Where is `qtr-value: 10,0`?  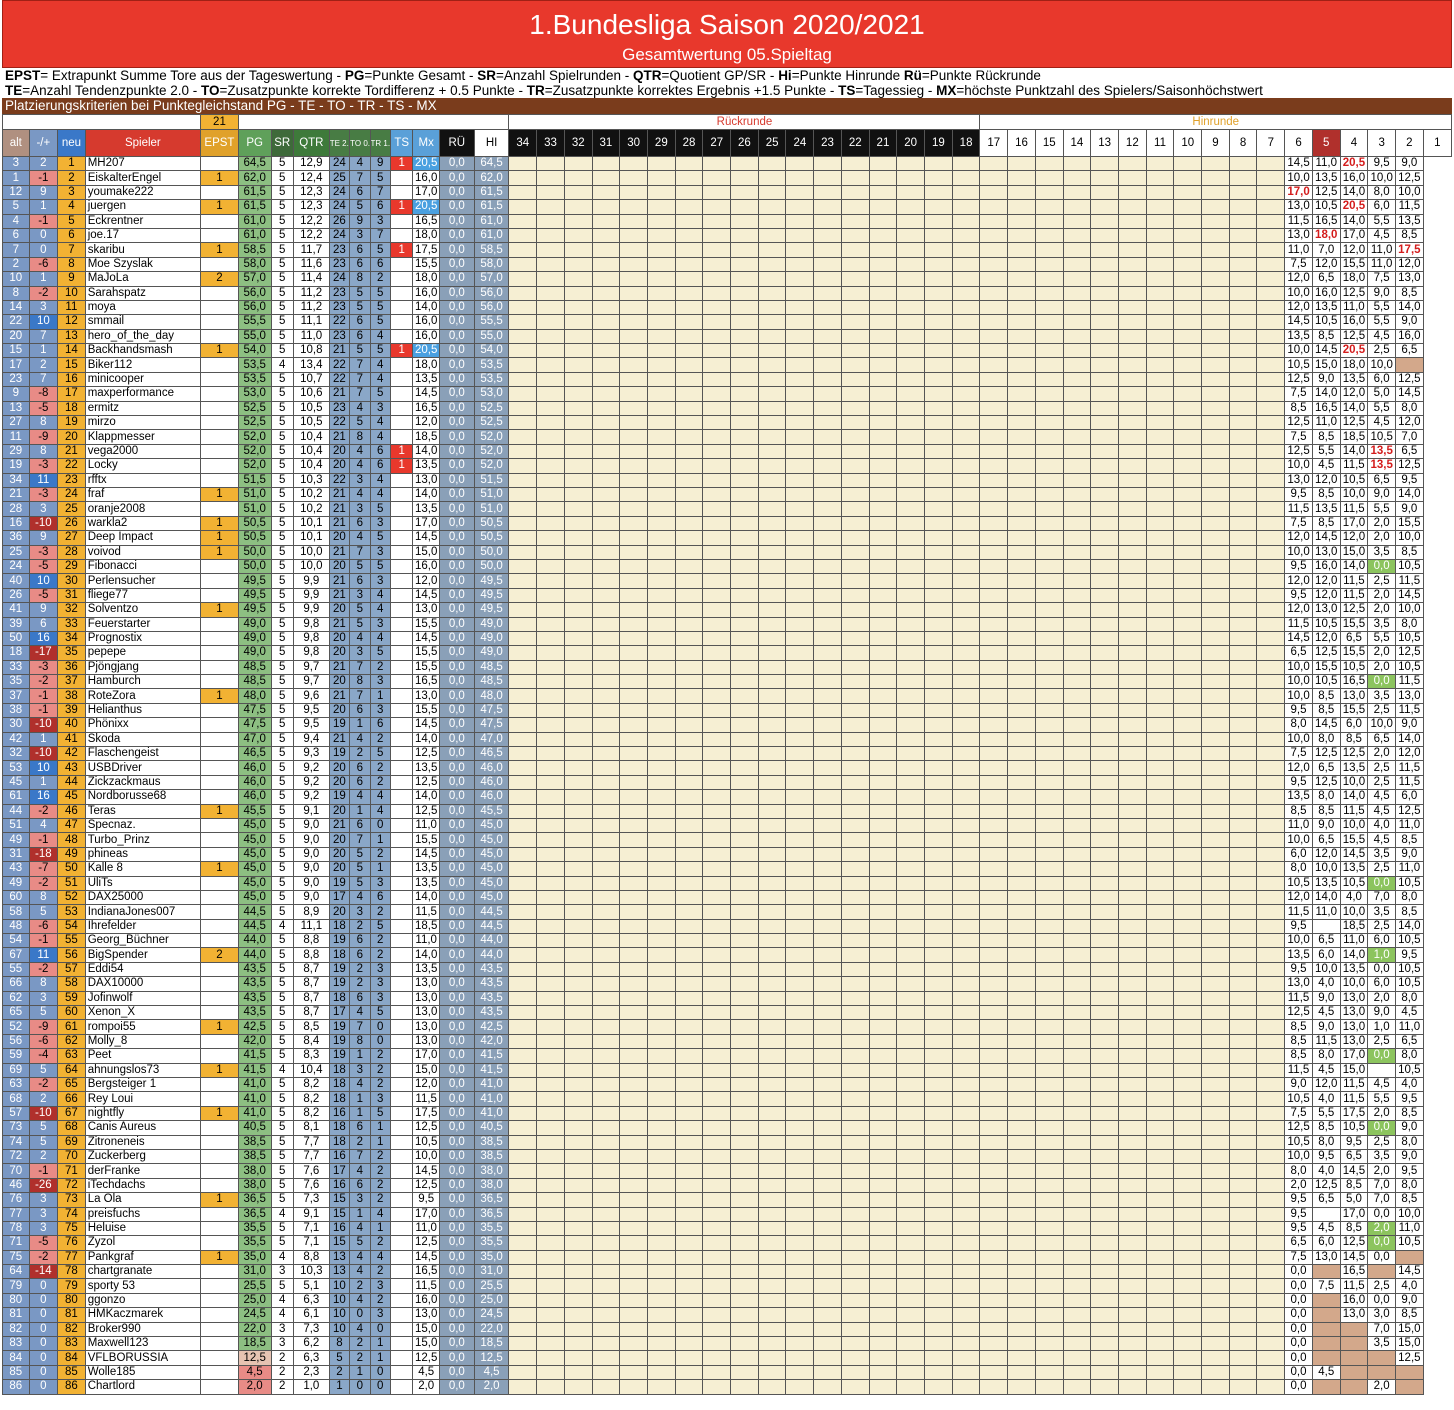
qtr-value: 10,0 is located at coordinates (311, 566).